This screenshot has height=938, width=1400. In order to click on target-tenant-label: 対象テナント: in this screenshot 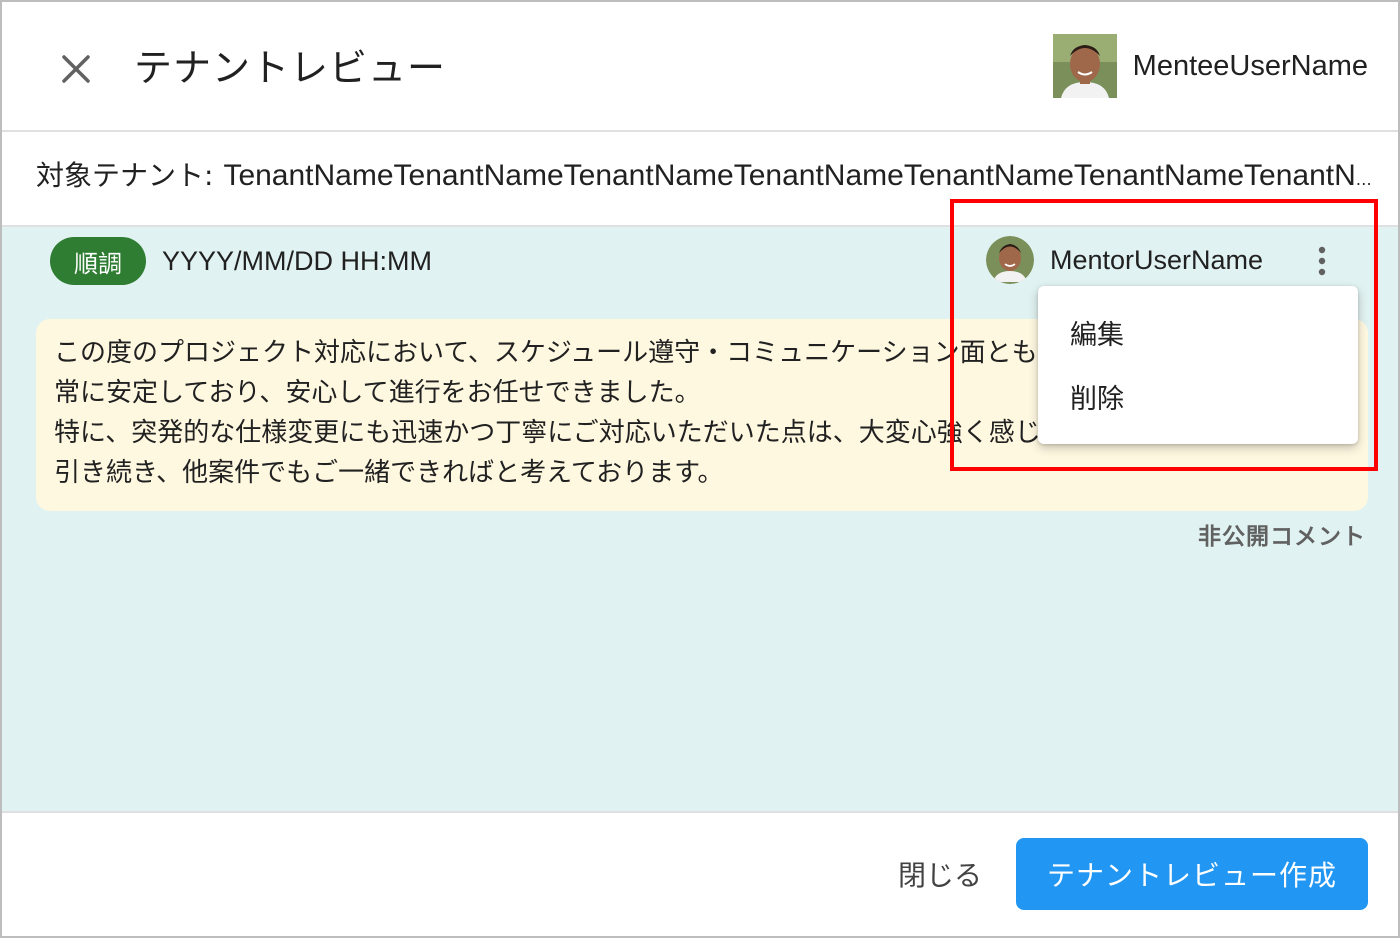, I will do `click(125, 175)`.